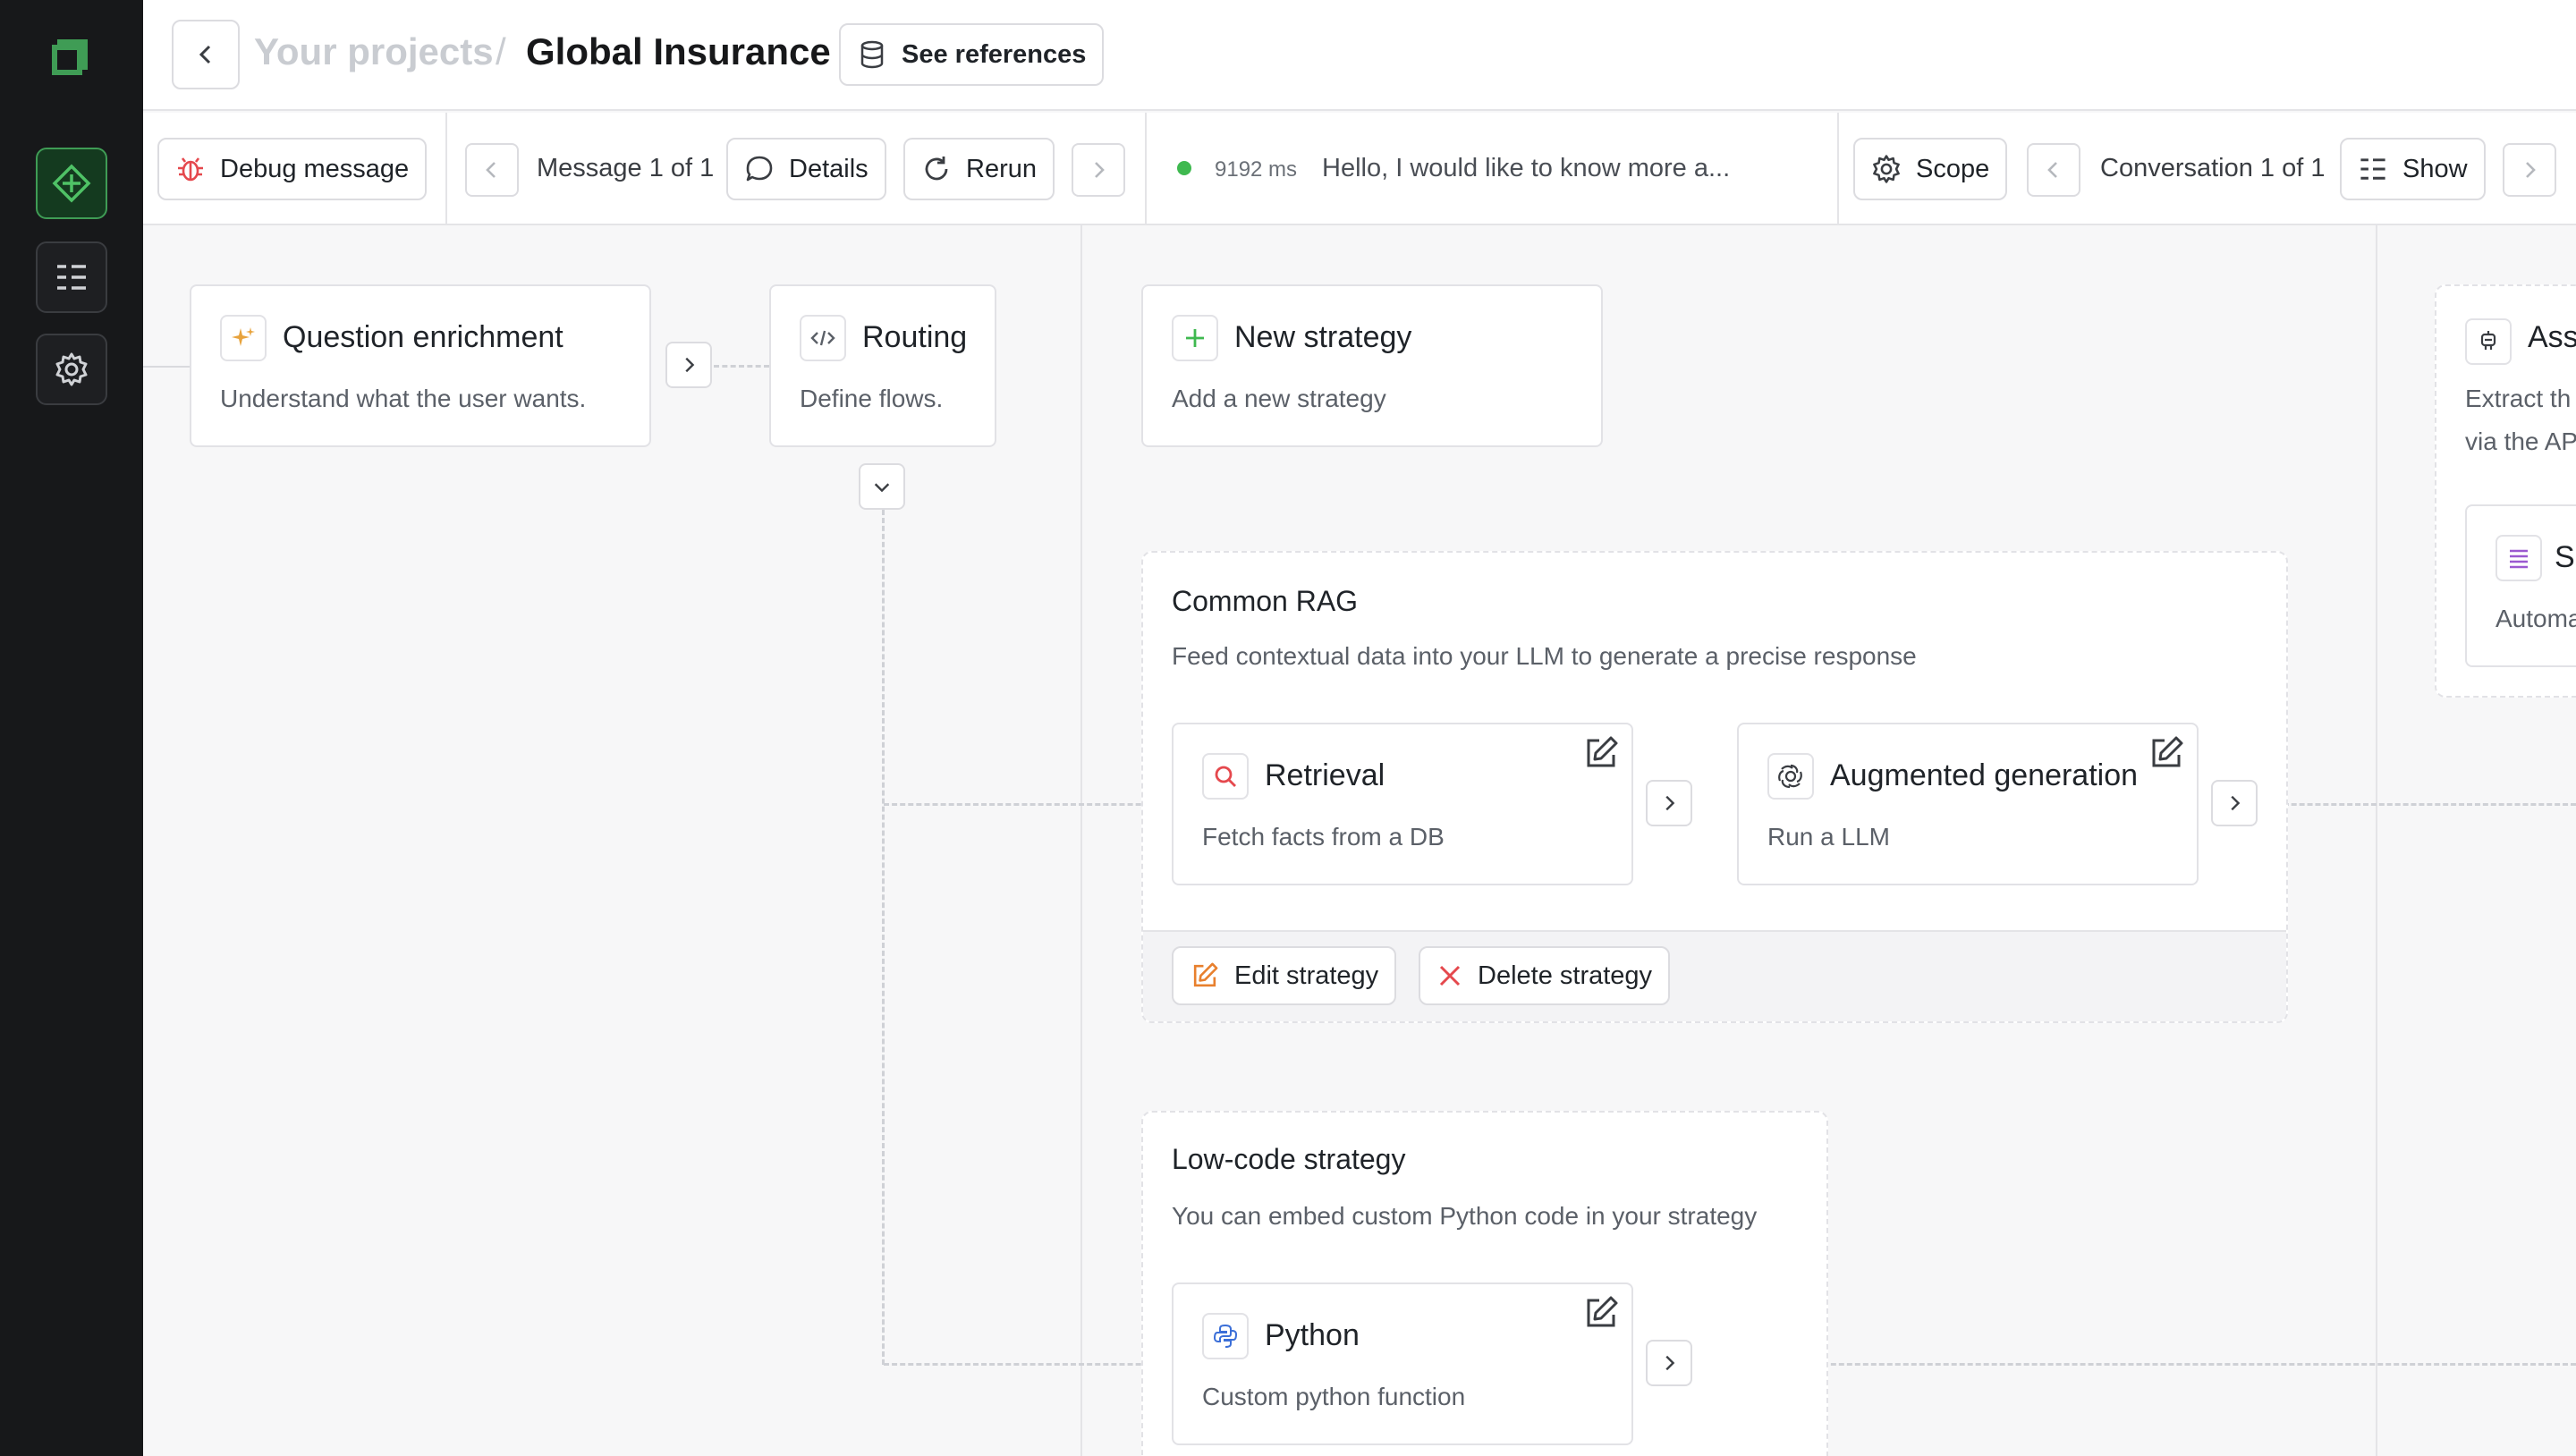 Image resolution: width=2576 pixels, height=1456 pixels. I want to click on next-message-button, so click(1098, 170).